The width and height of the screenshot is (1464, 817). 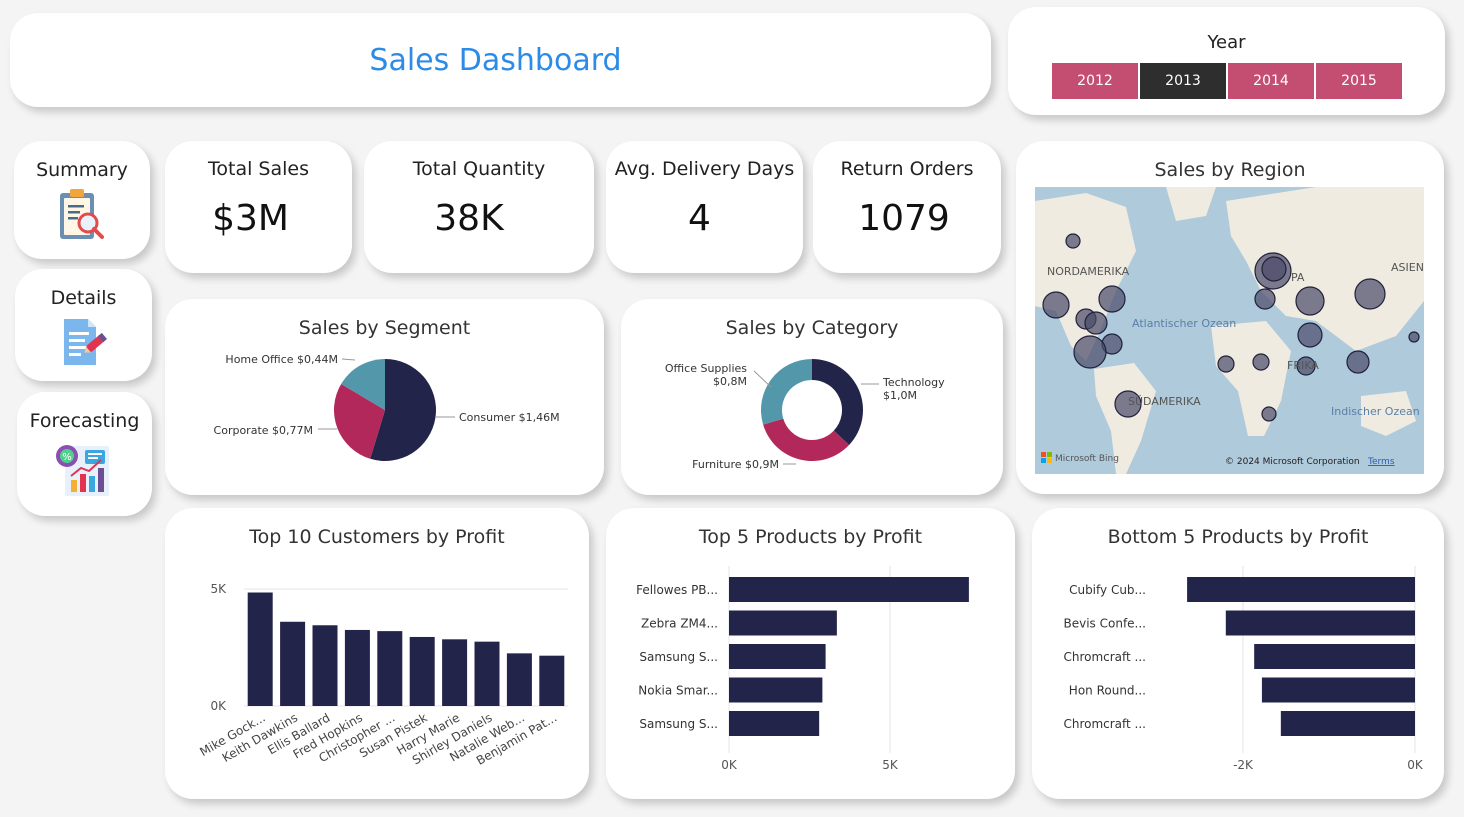 What do you see at coordinates (83, 298) in the screenshot?
I see `nav-details-label: Details` at bounding box center [83, 298].